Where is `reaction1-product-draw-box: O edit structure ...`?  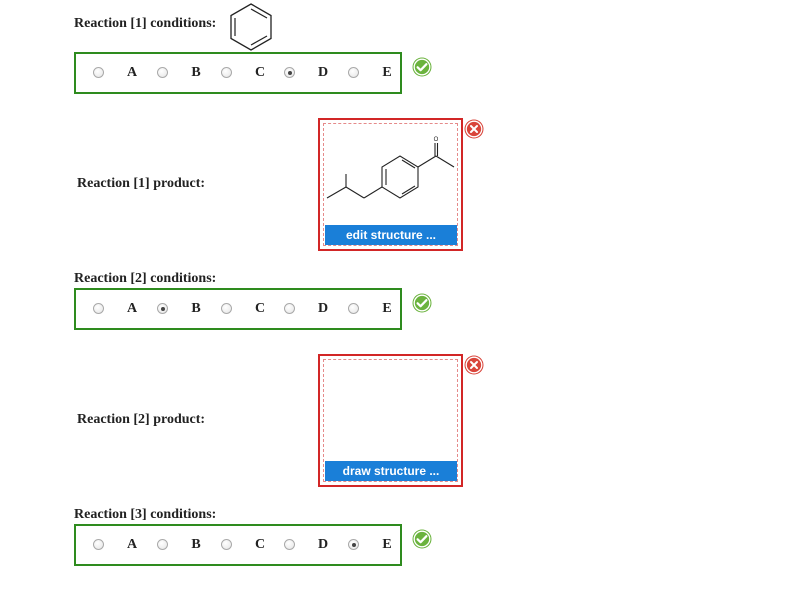
reaction1-product-draw-box: O edit structure ... is located at coordinates (390, 184).